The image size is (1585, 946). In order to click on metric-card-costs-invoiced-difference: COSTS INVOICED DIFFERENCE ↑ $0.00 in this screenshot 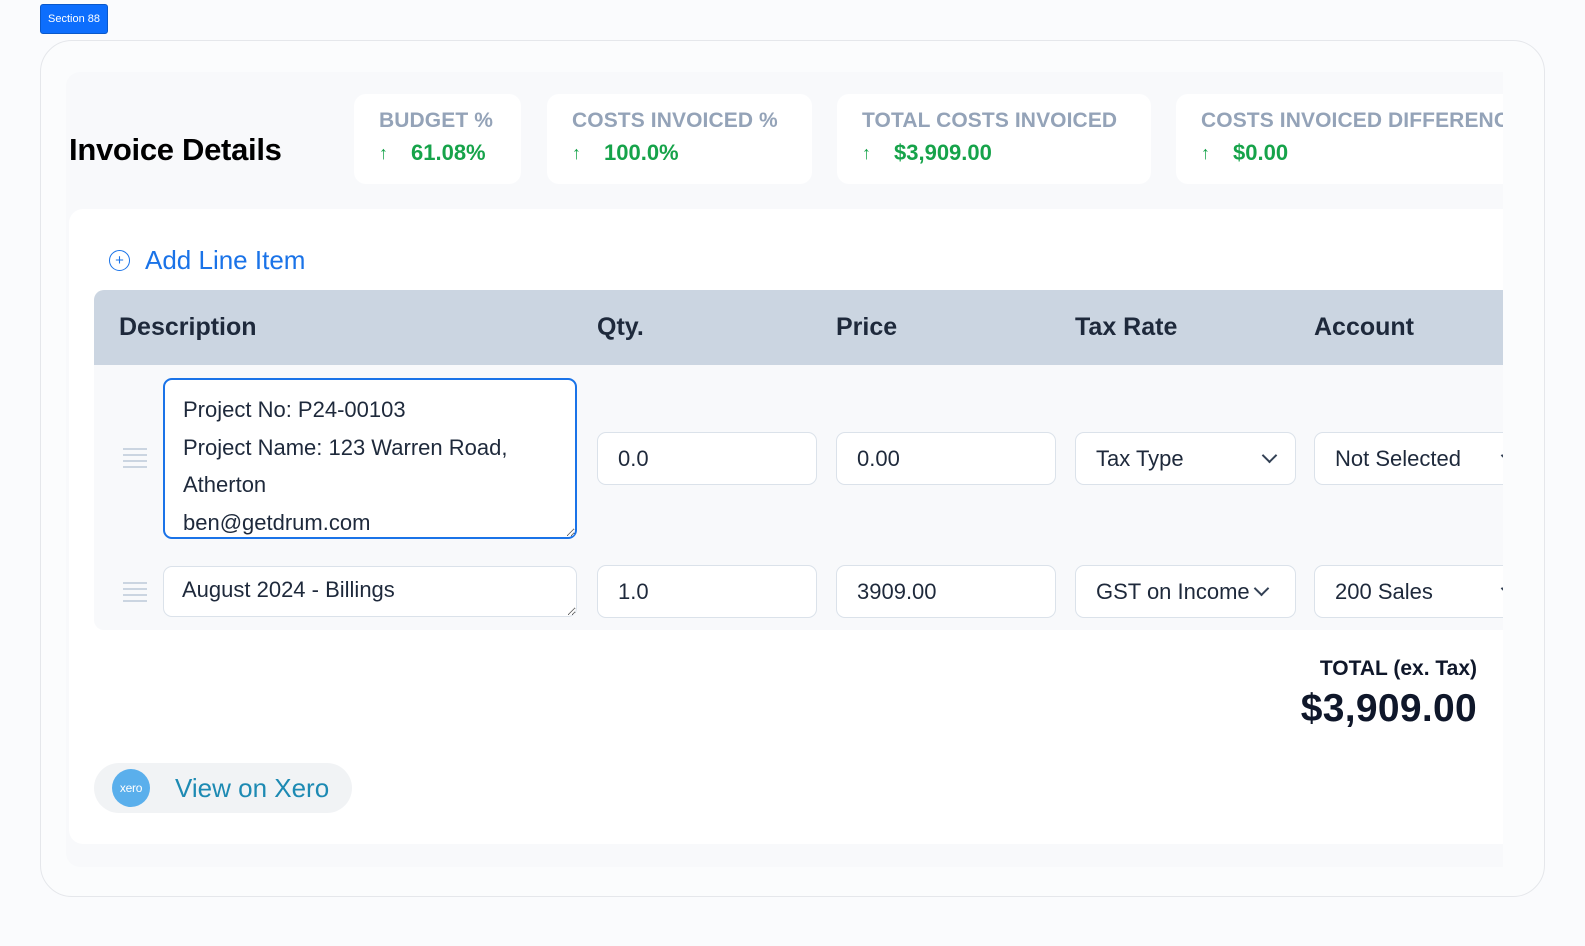, I will do `click(1339, 139)`.